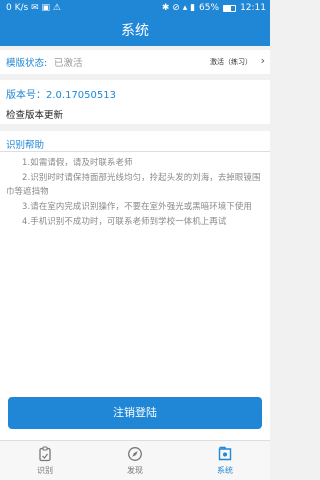 This screenshot has width=320, height=480. Describe the element at coordinates (33, 8) in the screenshot. I see `status-left: 0 K/s ✉ ▣ ⚠` at that location.